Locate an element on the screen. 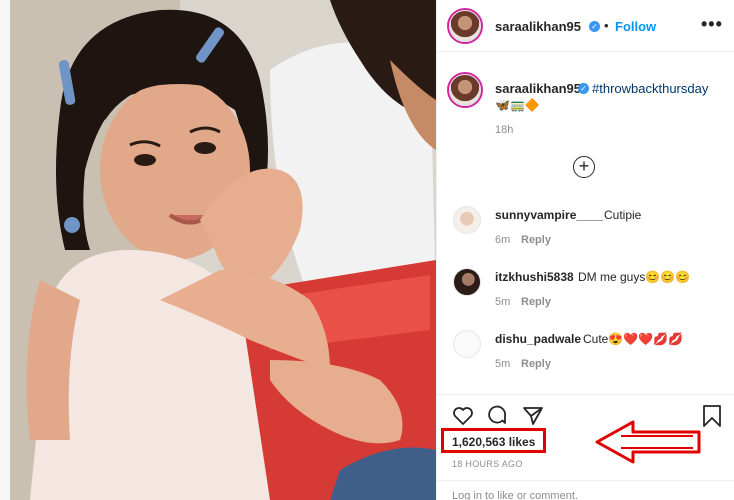  comment-text: Cute😍❤️❤️💋💋 is located at coordinates (633, 339).